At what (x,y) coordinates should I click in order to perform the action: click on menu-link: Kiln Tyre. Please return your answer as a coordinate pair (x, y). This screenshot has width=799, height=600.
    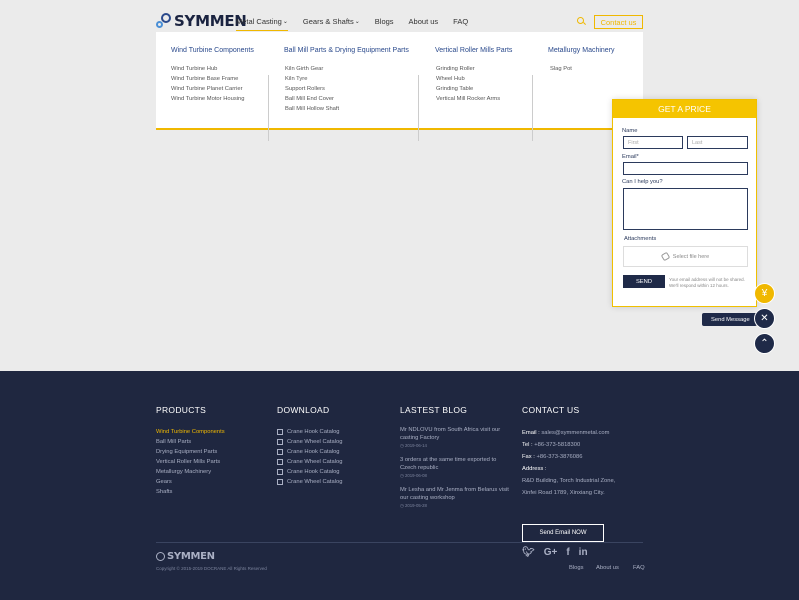
    Looking at the image, I should click on (312, 79).